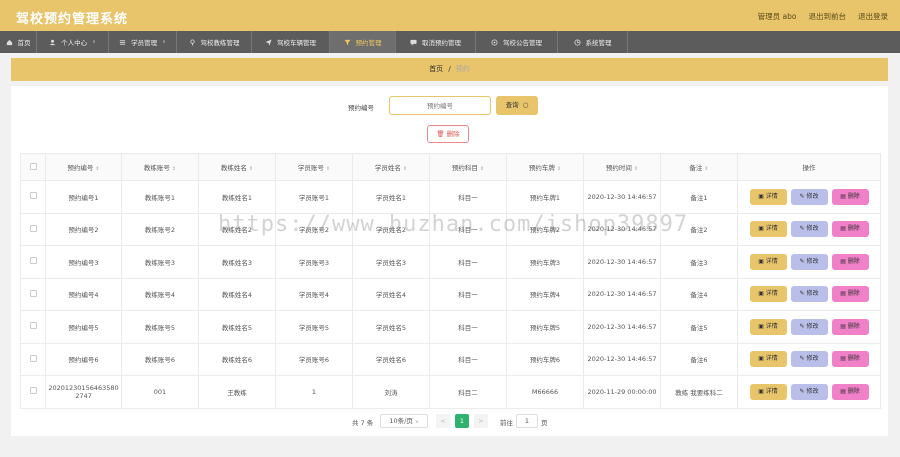 The height and width of the screenshot is (457, 900). What do you see at coordinates (481, 421) in the screenshot?
I see `next-page-button: >` at bounding box center [481, 421].